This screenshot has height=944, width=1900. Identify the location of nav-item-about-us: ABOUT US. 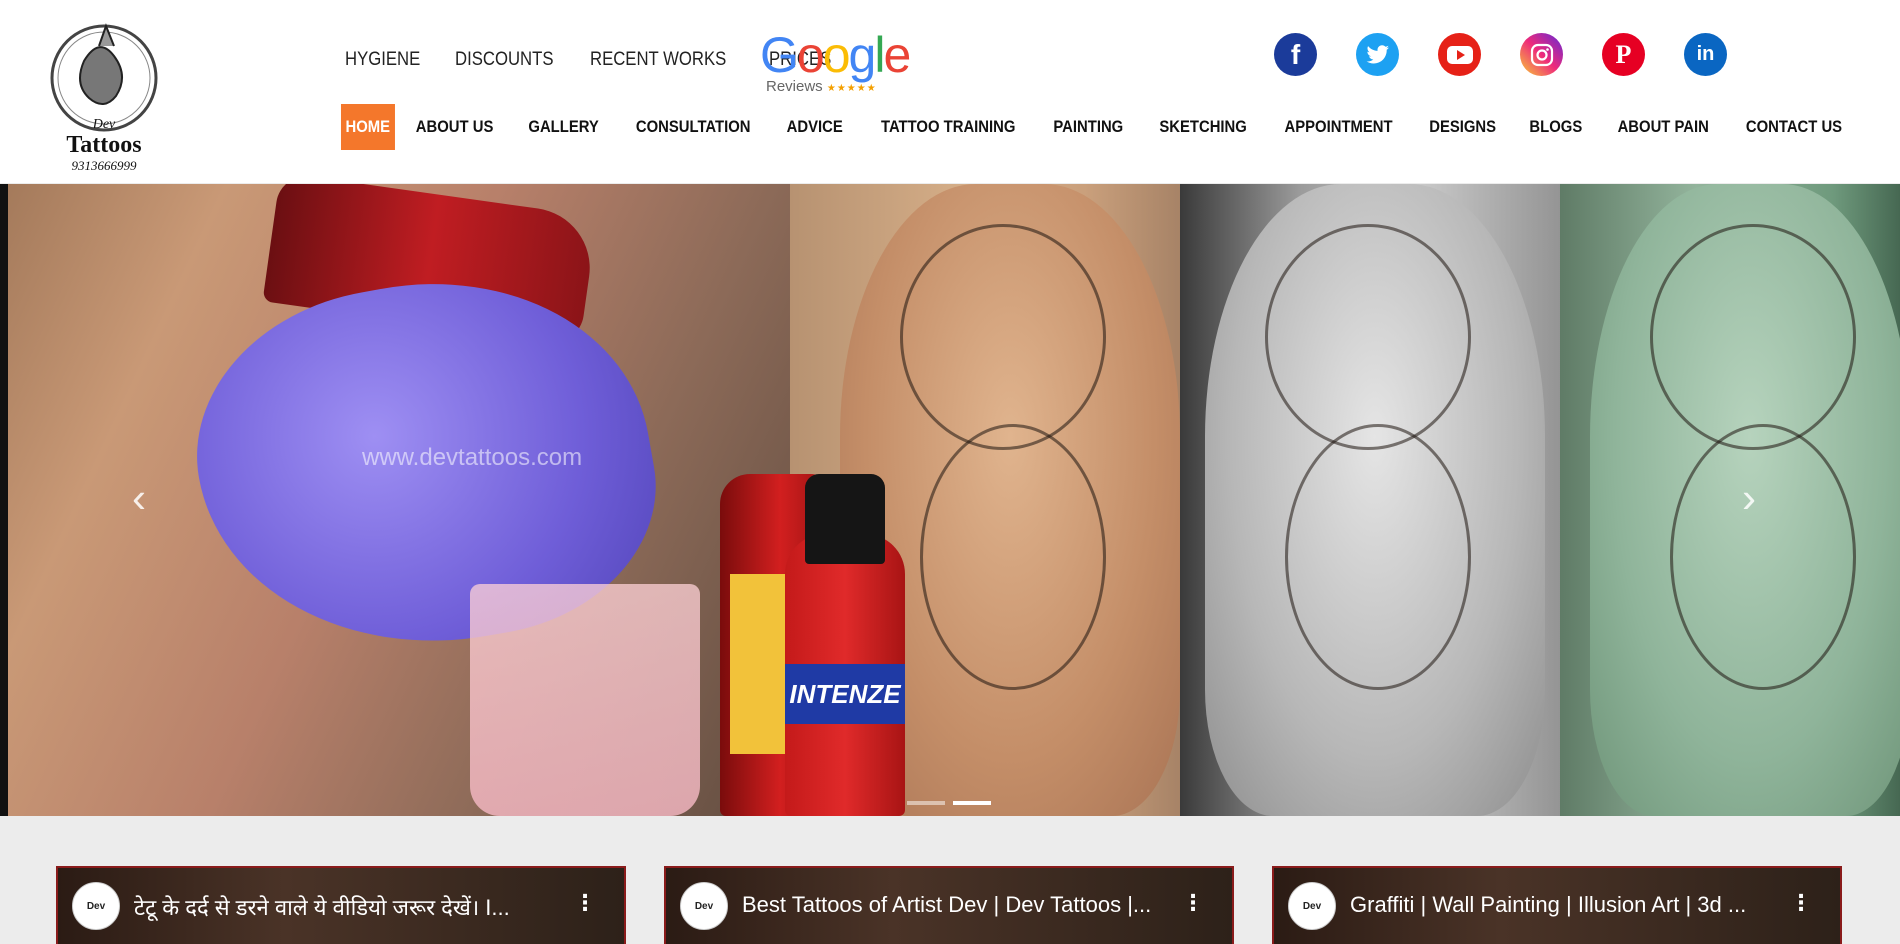
(454, 127).